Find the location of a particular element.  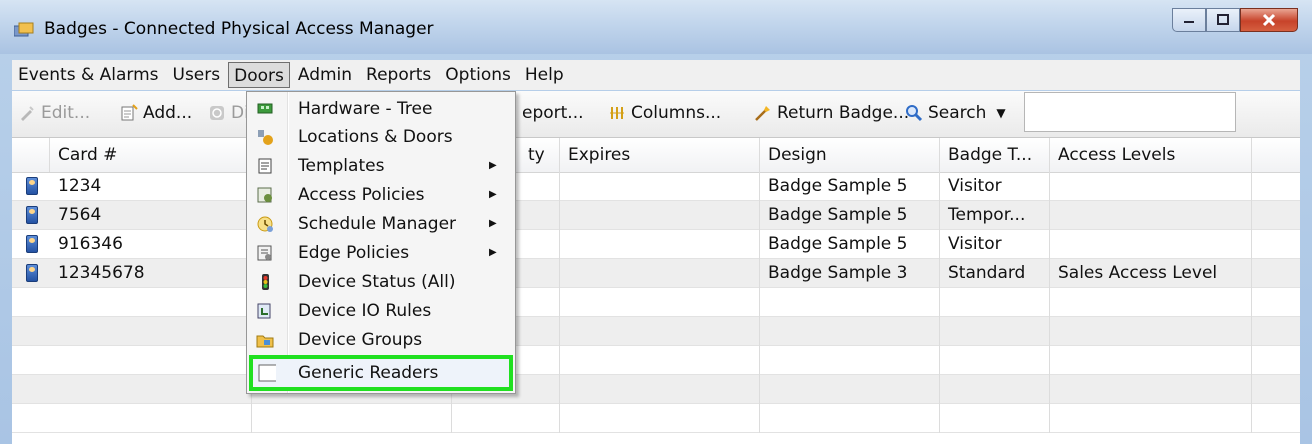

menu-item-access-policies: Access Policies ▶ is located at coordinates (381, 194).